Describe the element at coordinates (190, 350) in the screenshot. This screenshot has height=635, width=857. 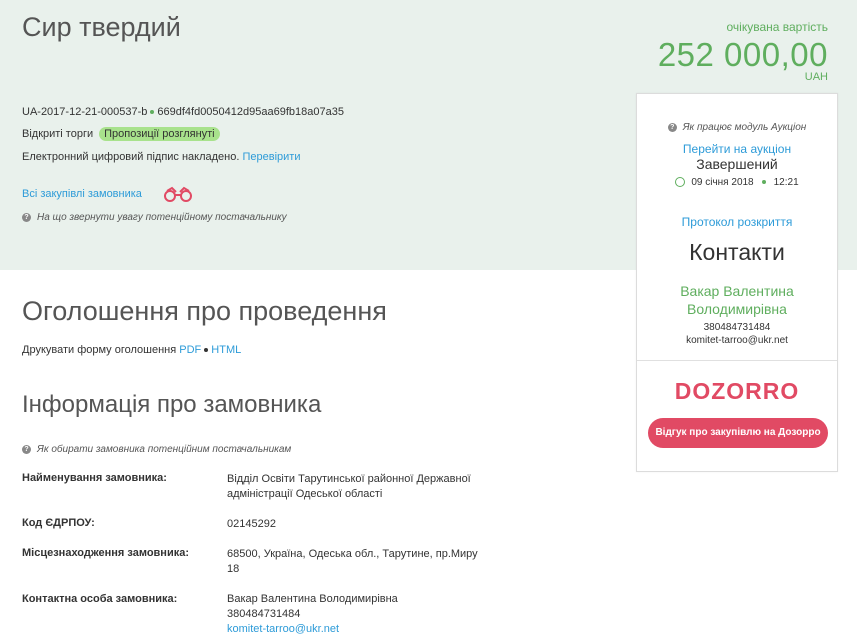
I see `print-pdf-link: PDF` at that location.